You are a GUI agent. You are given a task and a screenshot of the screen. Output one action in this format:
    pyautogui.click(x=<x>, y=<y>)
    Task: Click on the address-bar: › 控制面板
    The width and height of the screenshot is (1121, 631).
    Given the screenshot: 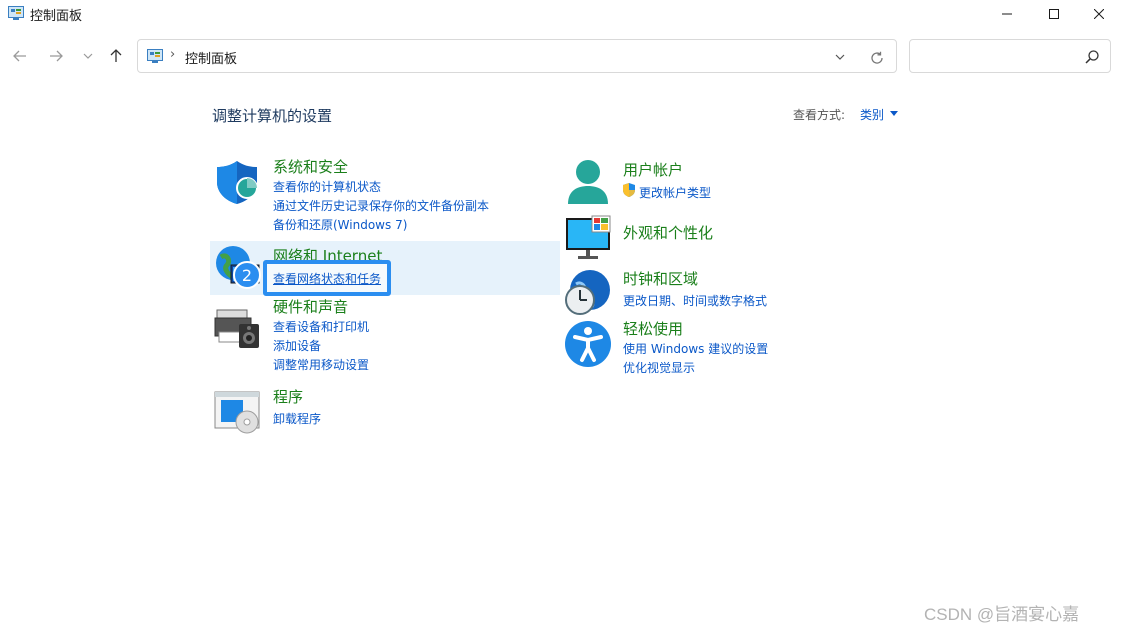 What is the action you would take?
    pyautogui.click(x=517, y=56)
    